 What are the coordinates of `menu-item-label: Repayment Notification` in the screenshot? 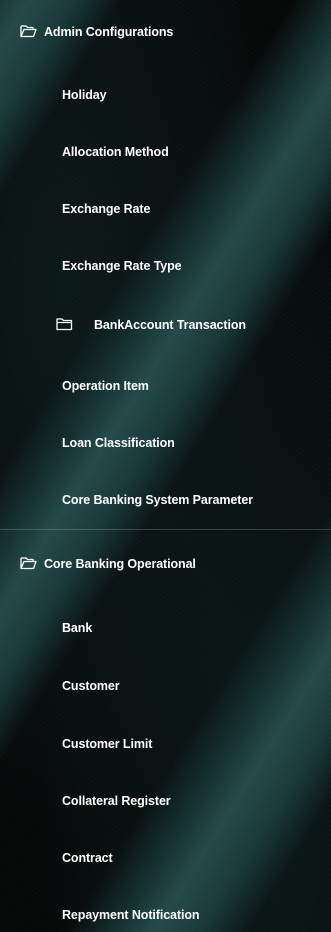 It's located at (131, 915).